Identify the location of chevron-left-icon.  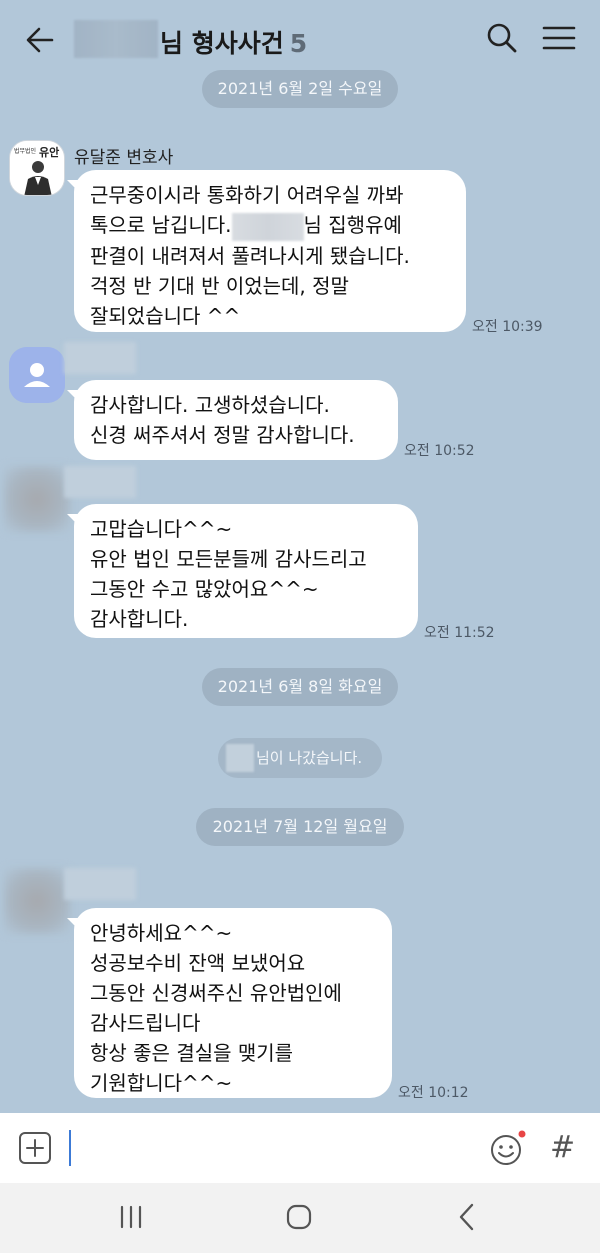
(466, 1217).